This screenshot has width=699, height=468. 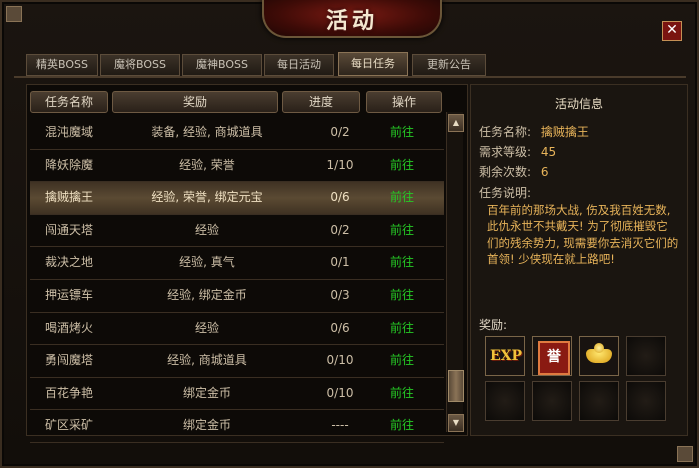 I want to click on reward-slot: 誉, so click(x=552, y=356).